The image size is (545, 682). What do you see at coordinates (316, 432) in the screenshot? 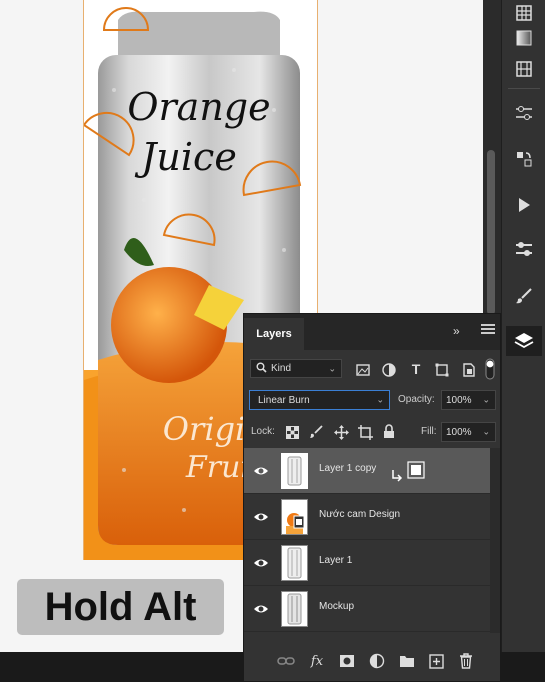
I see `lock-image-pixels-brush-icon` at bounding box center [316, 432].